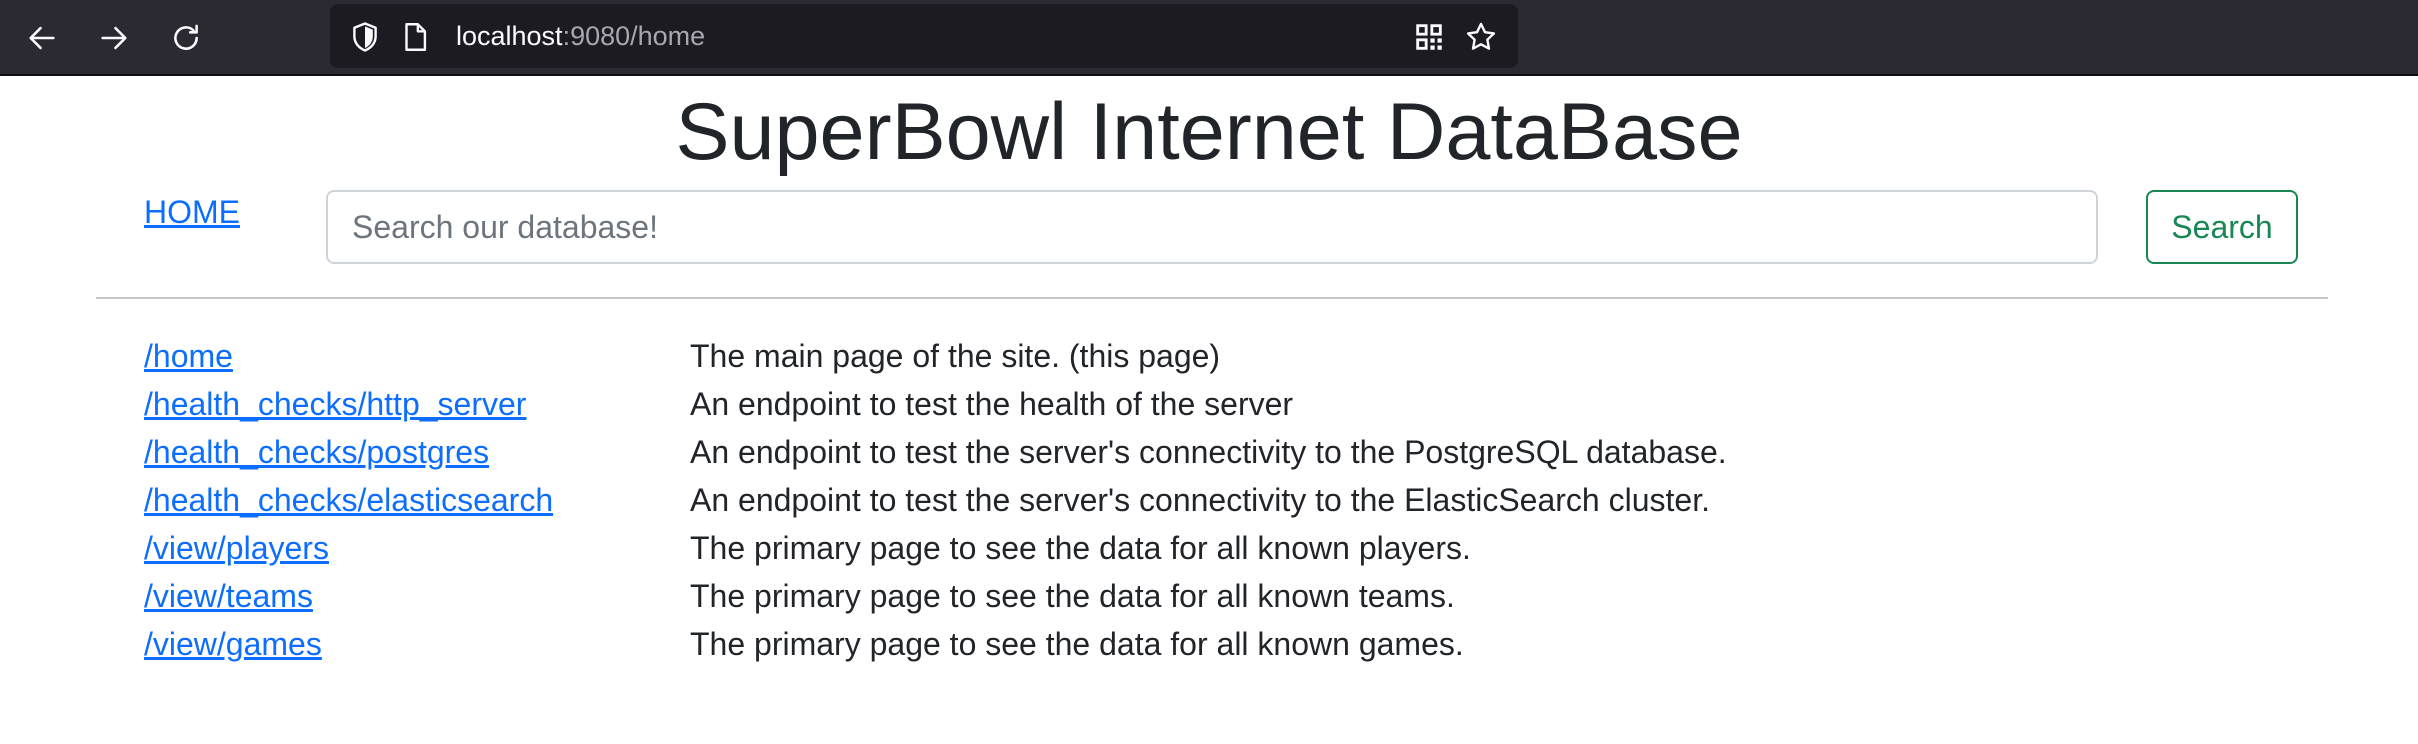 This screenshot has height=744, width=2418. I want to click on url-host: localhost, so click(509, 36).